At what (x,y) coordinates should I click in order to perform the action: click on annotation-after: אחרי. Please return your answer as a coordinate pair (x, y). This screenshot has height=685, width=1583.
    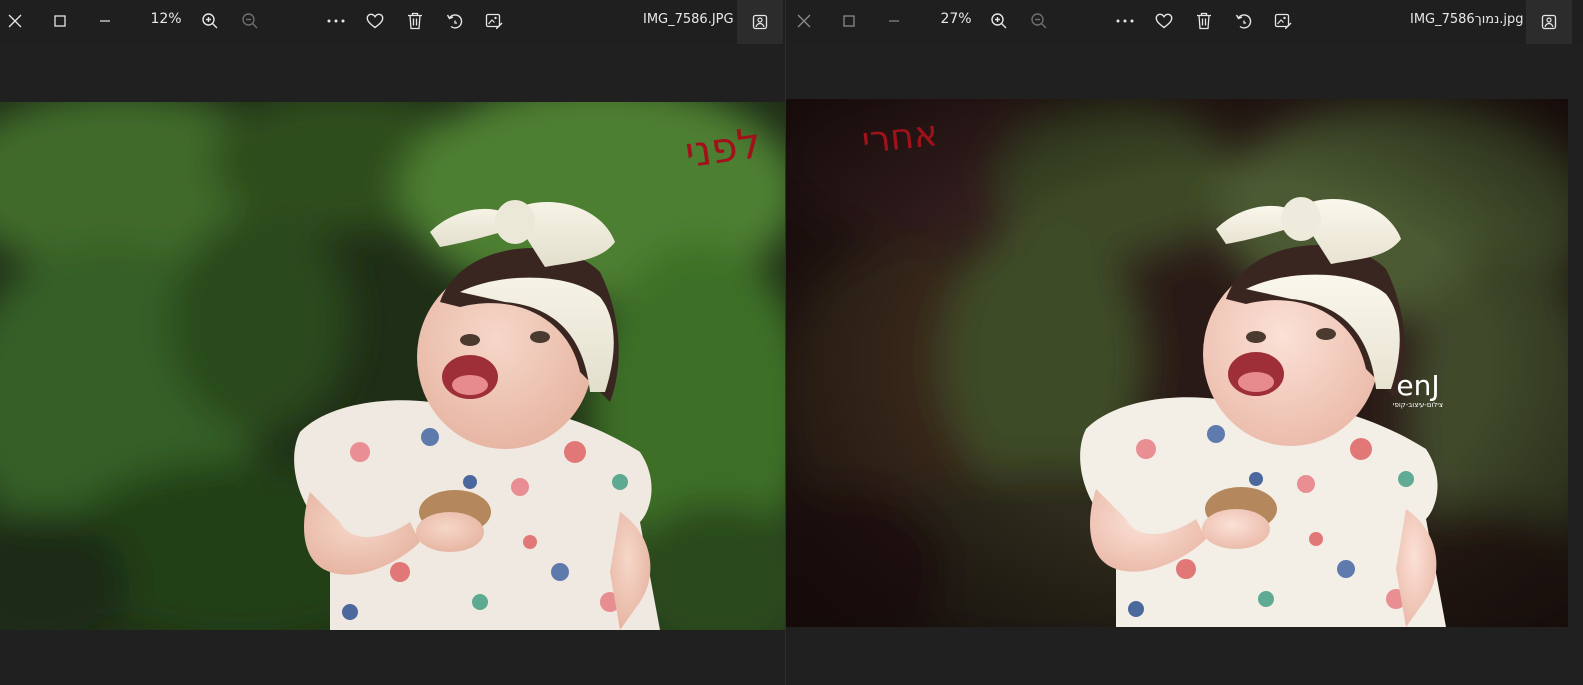
    Looking at the image, I should click on (900, 137).